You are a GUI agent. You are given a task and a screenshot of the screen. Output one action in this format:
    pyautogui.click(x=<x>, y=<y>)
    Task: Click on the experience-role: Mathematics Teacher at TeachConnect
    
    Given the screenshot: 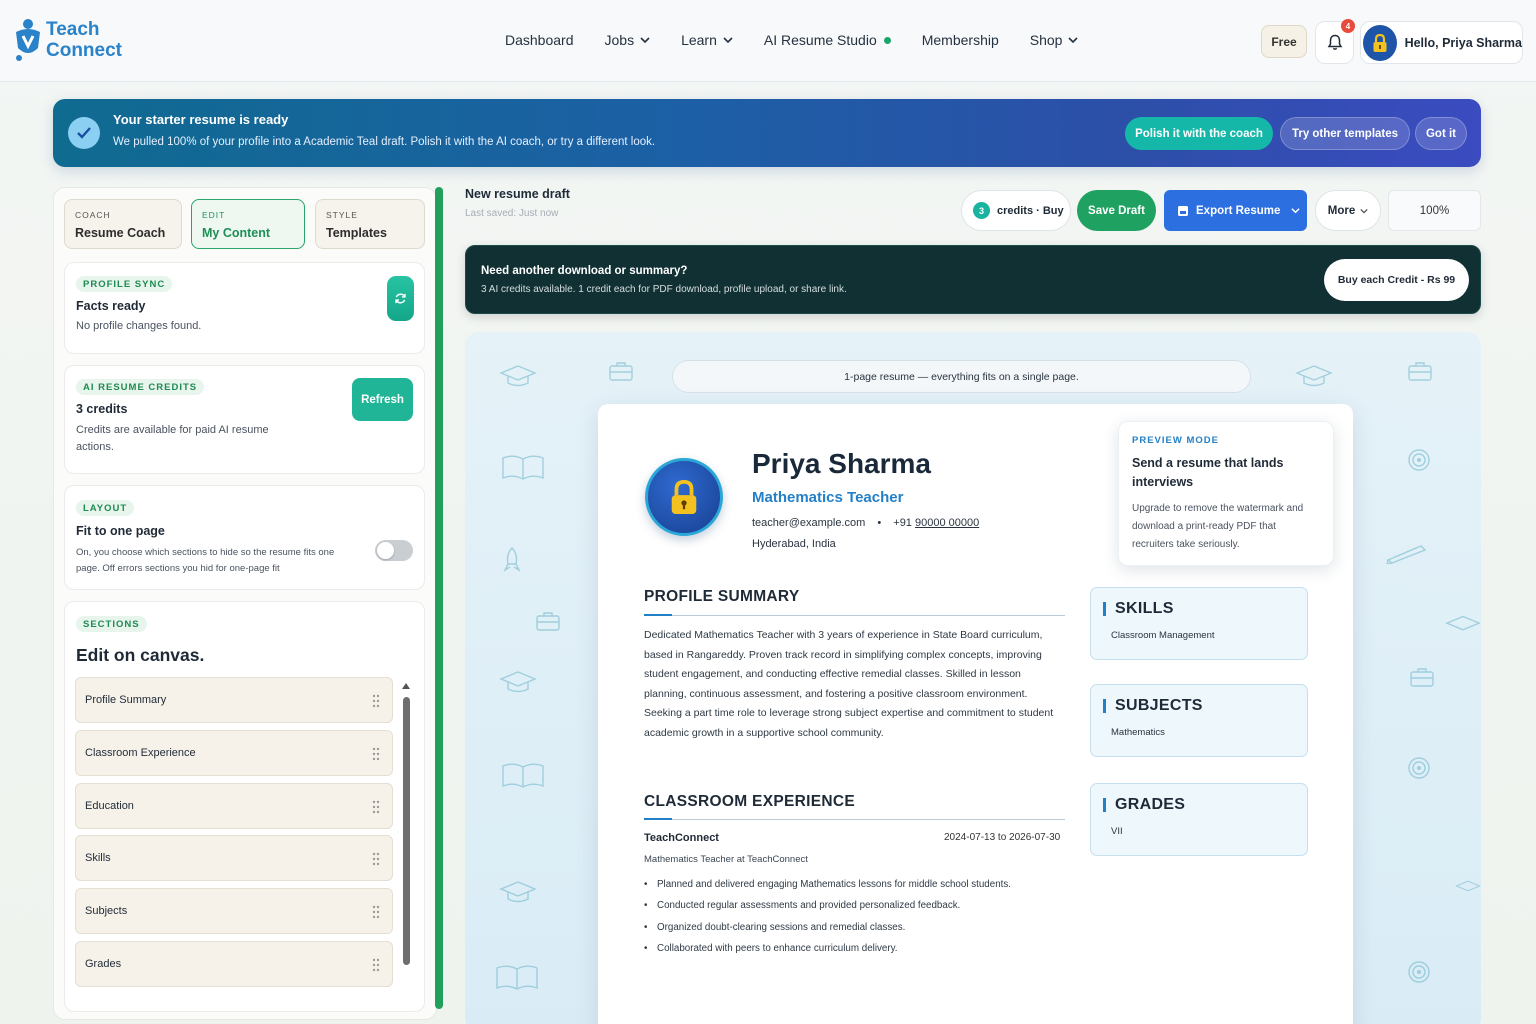 What is the action you would take?
    pyautogui.click(x=726, y=859)
    